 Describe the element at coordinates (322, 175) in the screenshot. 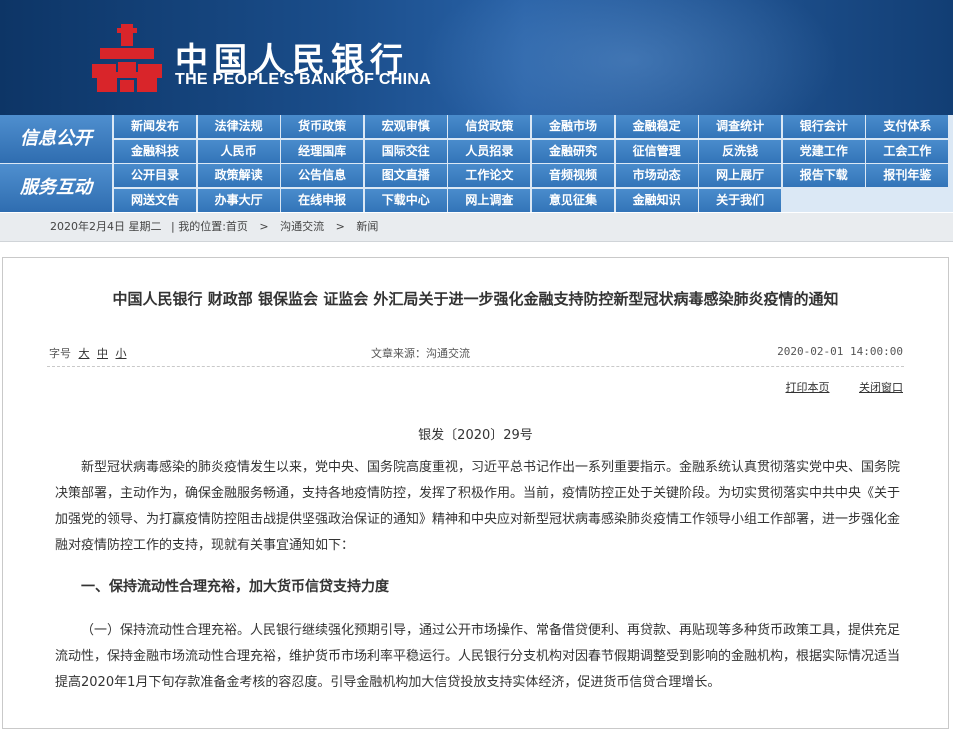

I see `nav-item: 公告信息` at that location.